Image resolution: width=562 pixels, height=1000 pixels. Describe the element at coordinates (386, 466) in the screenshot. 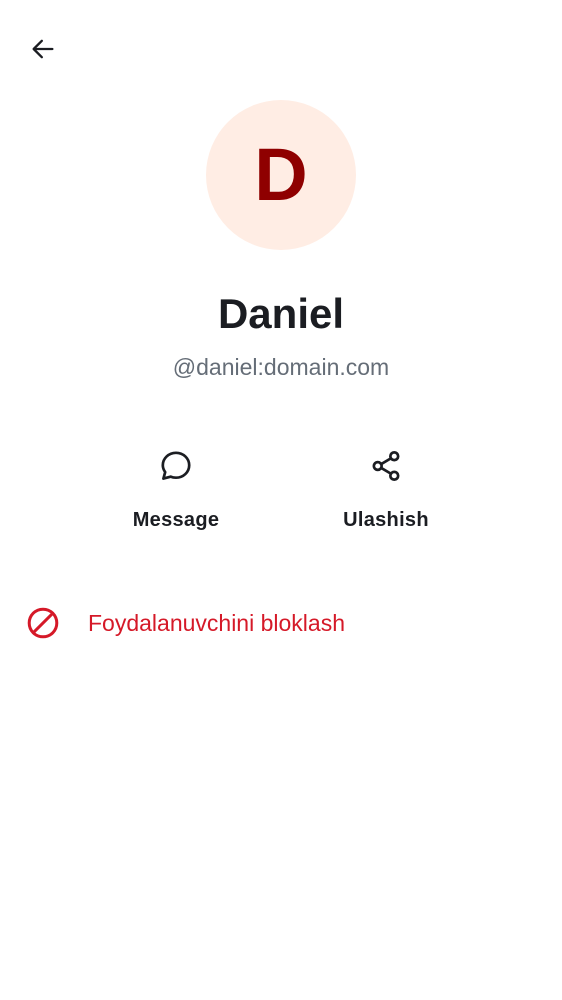

I see `share-icon` at that location.